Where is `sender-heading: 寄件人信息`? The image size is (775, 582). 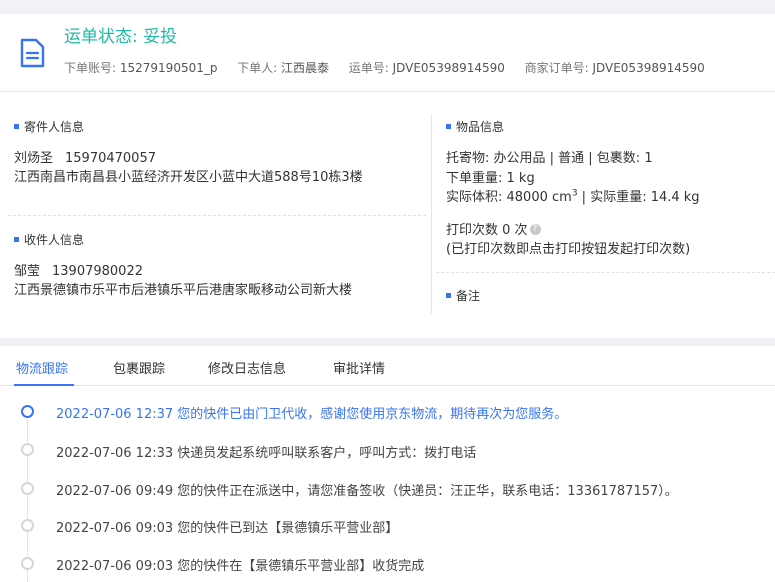
sender-heading: 寄件人信息 is located at coordinates (49, 126).